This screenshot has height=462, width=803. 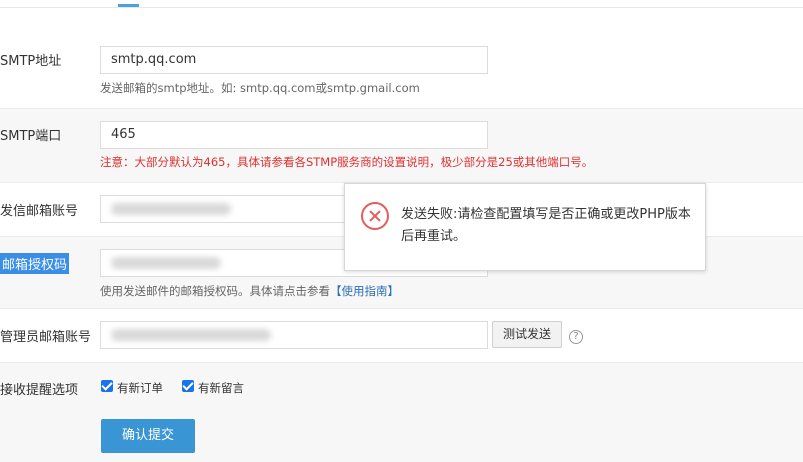 What do you see at coordinates (107, 386) in the screenshot?
I see `new-order-checkbox` at bounding box center [107, 386].